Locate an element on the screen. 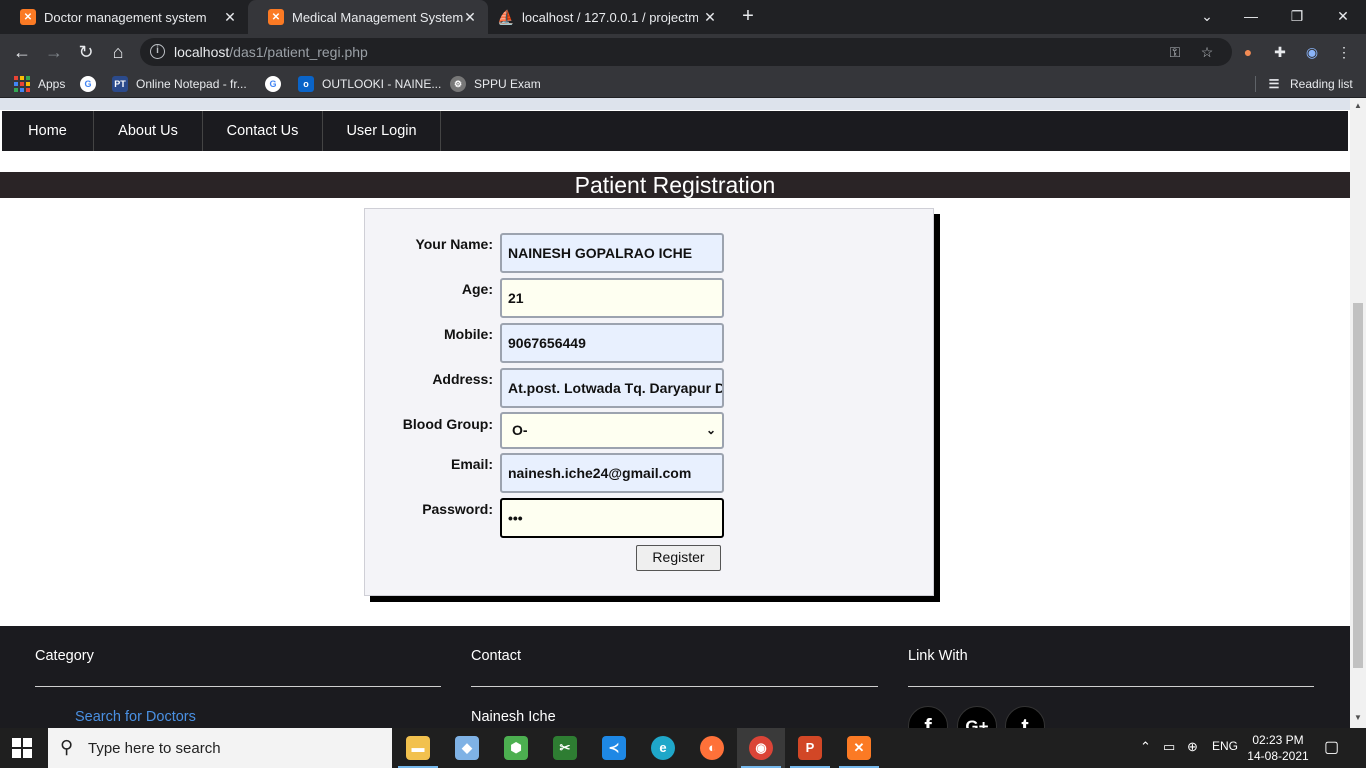 This screenshot has height=768, width=1366. scroll-up-arrow: ▲ is located at coordinates (1358, 106).